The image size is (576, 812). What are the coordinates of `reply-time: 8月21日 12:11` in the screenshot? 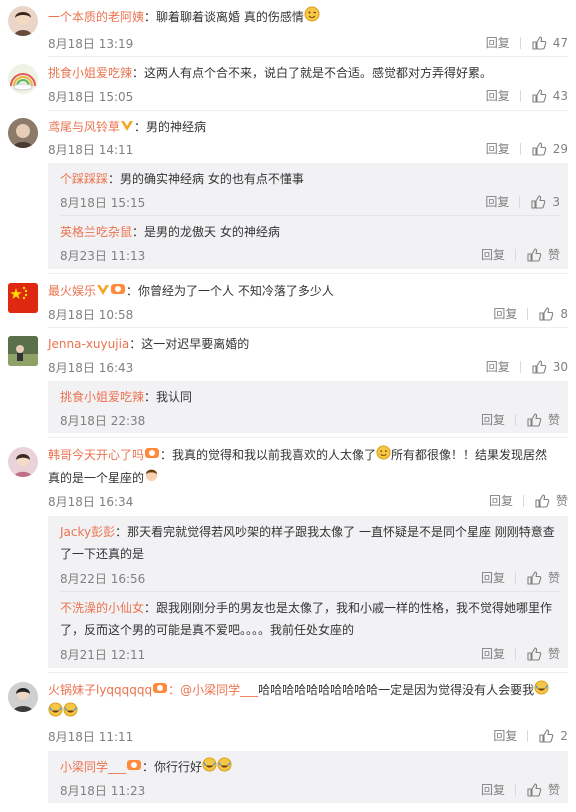 It's located at (103, 655).